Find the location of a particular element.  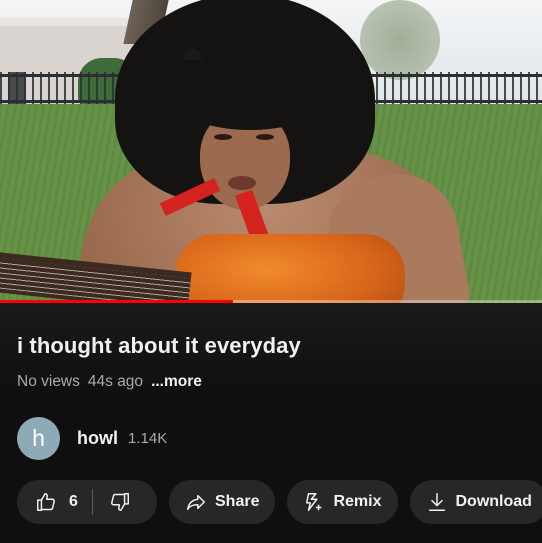

share-arrow-icon is located at coordinates (196, 502).